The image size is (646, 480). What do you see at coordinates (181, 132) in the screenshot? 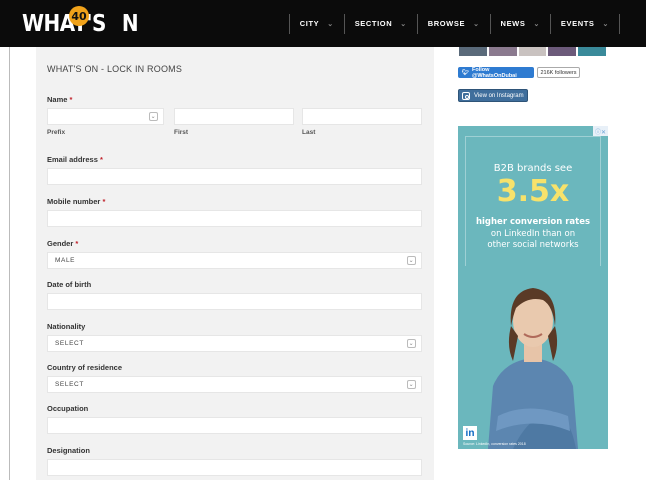
I see `first-sublabel: First` at bounding box center [181, 132].